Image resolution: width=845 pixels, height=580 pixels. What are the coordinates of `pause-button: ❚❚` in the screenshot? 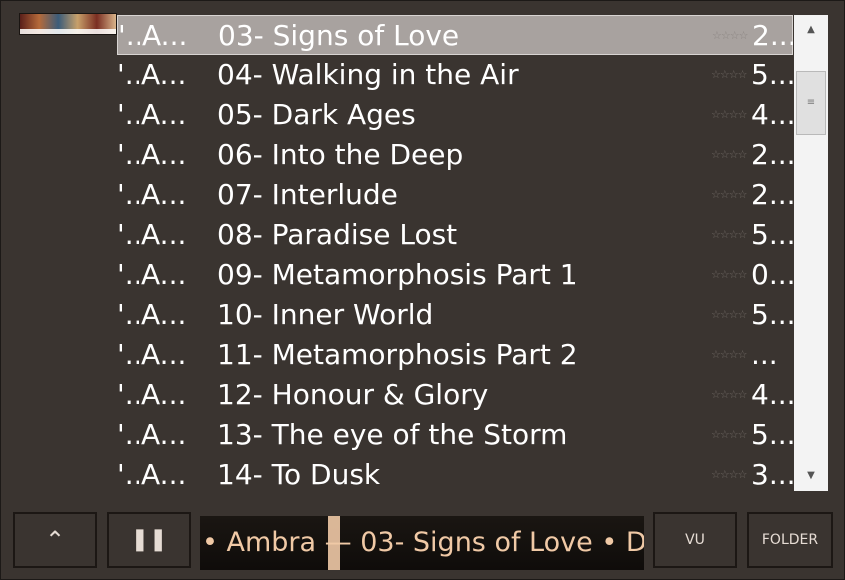 It's located at (149, 540).